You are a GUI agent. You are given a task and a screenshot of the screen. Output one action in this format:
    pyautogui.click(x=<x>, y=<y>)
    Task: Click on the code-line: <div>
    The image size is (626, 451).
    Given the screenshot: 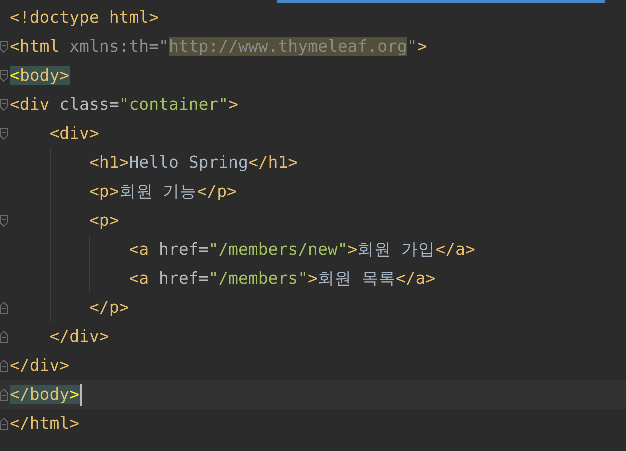 What is the action you would take?
    pyautogui.click(x=75, y=133)
    